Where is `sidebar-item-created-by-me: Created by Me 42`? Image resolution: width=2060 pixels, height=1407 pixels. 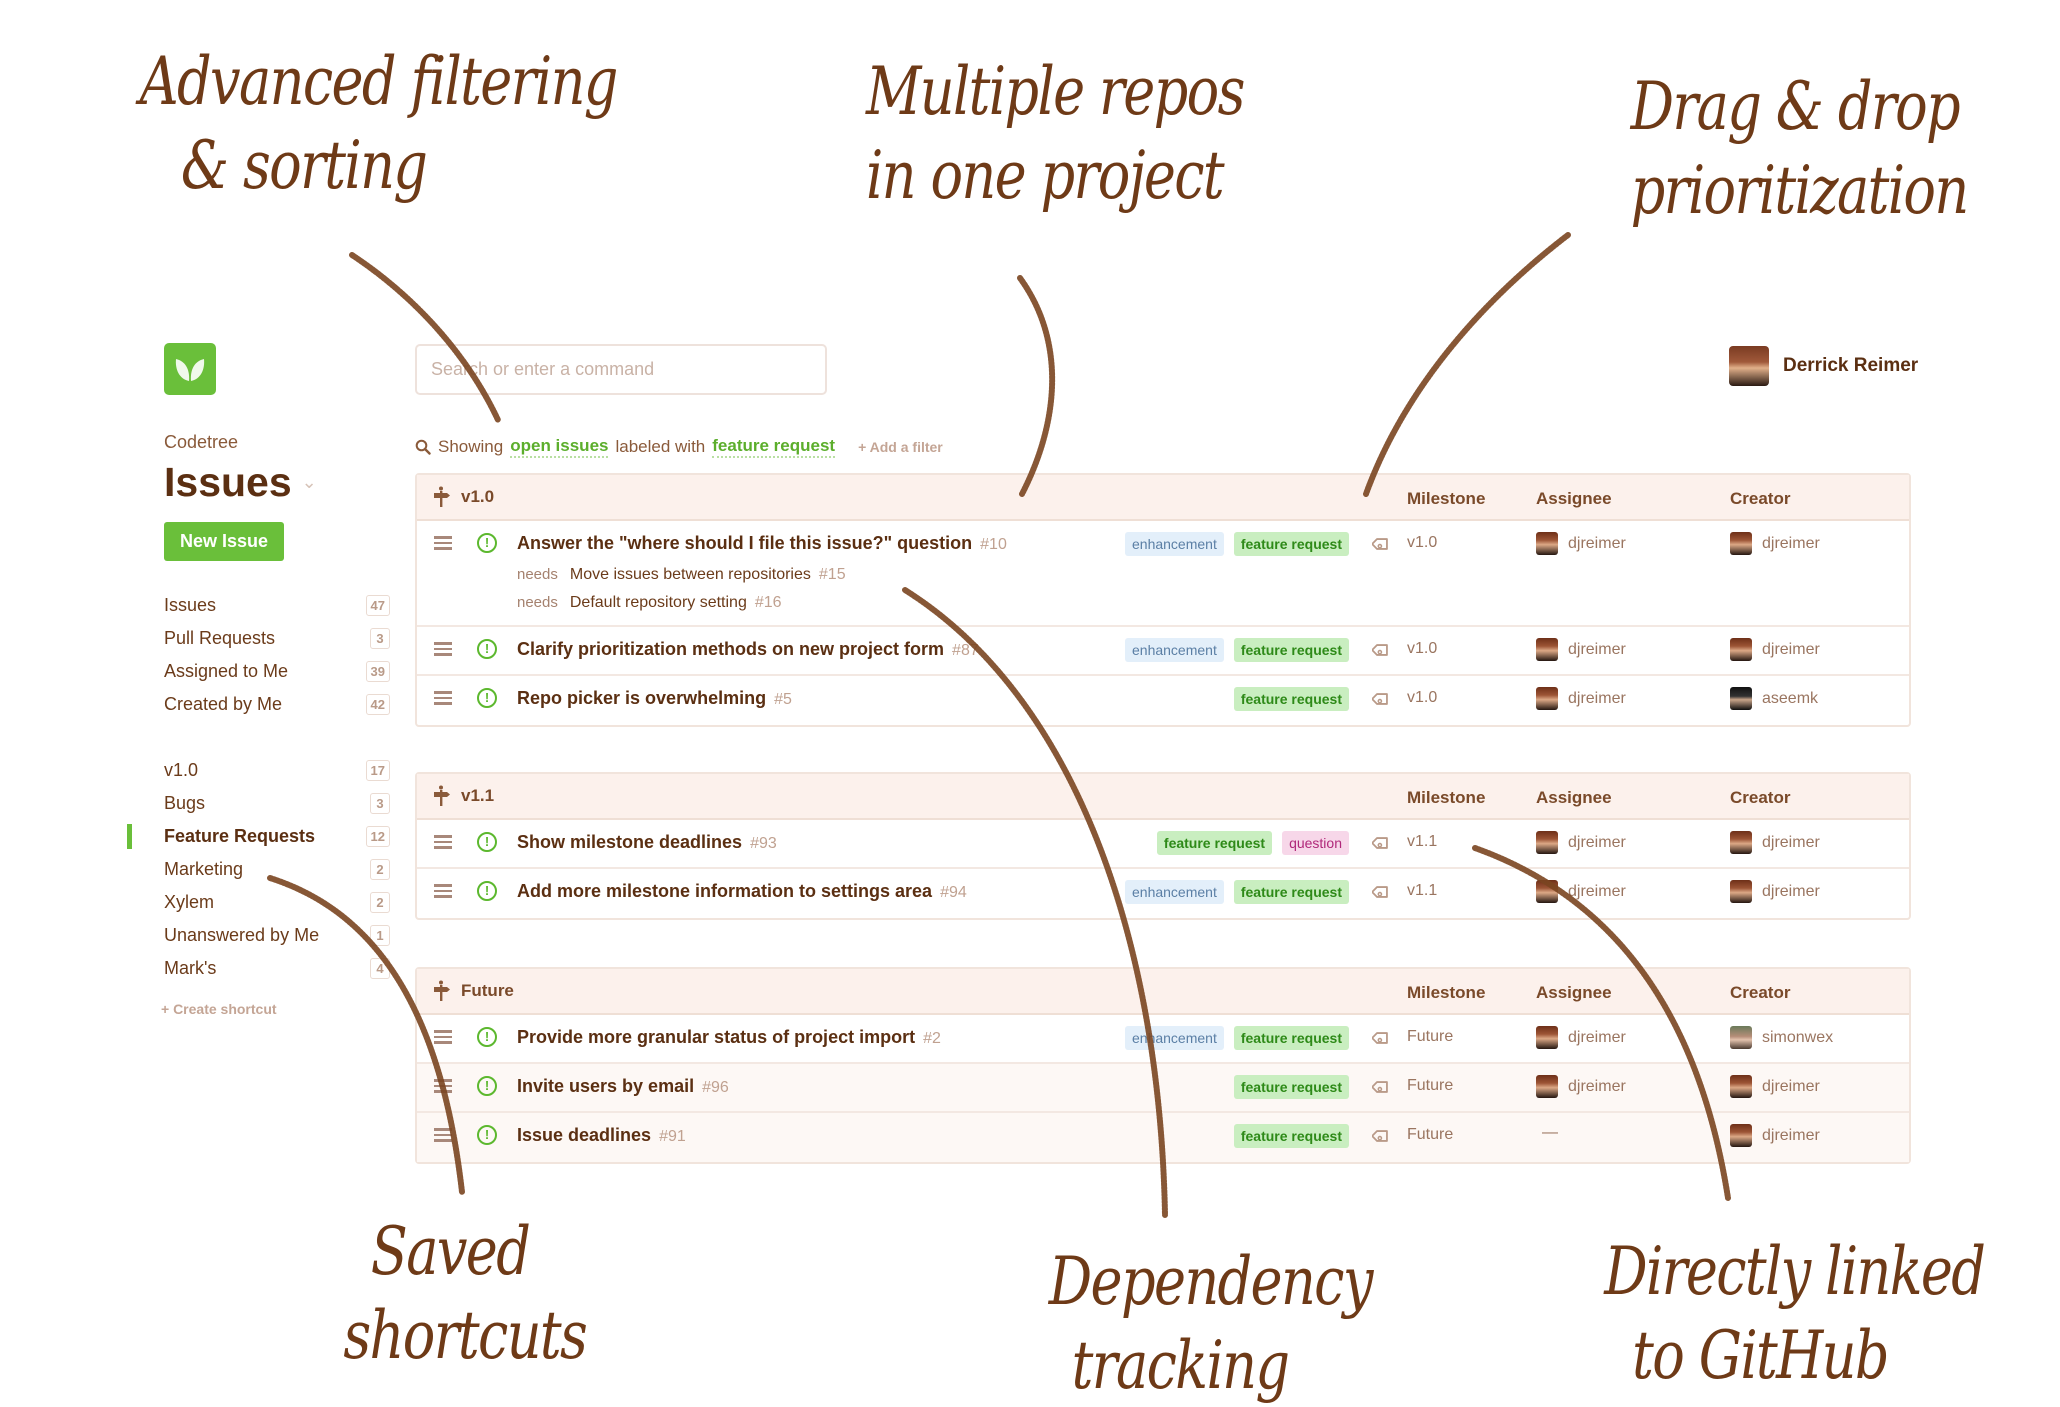 sidebar-item-created-by-me: Created by Me 42 is located at coordinates (277, 704).